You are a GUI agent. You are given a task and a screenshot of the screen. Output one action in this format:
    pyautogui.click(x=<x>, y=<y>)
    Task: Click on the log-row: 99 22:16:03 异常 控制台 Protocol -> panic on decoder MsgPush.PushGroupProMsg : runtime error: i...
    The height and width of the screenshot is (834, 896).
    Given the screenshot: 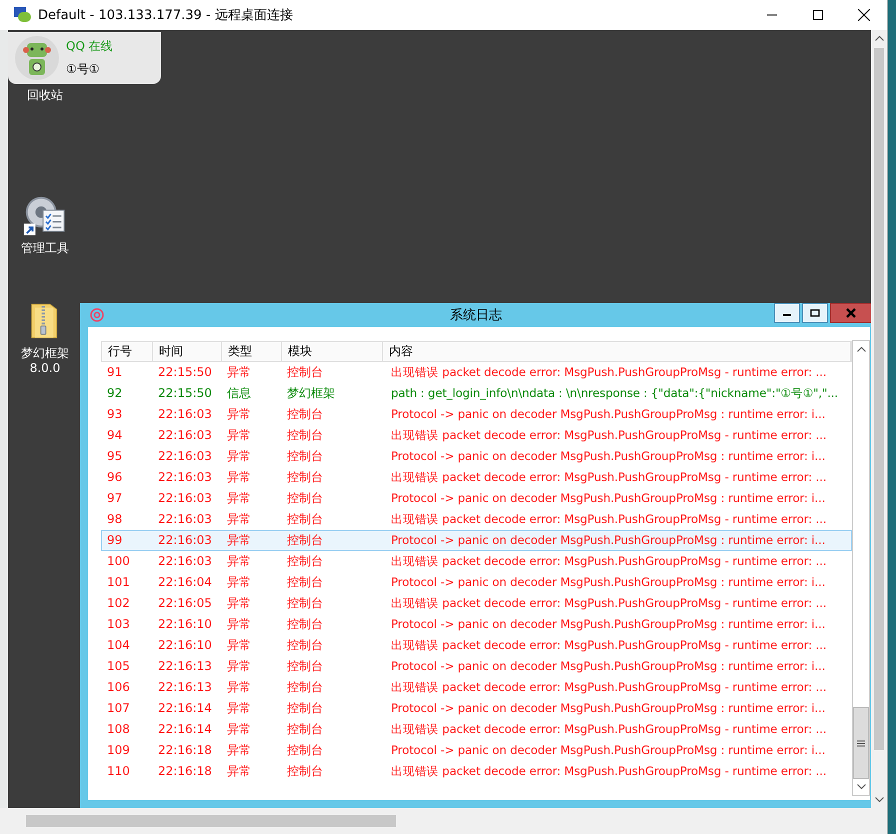 What is the action you would take?
    pyautogui.click(x=476, y=540)
    